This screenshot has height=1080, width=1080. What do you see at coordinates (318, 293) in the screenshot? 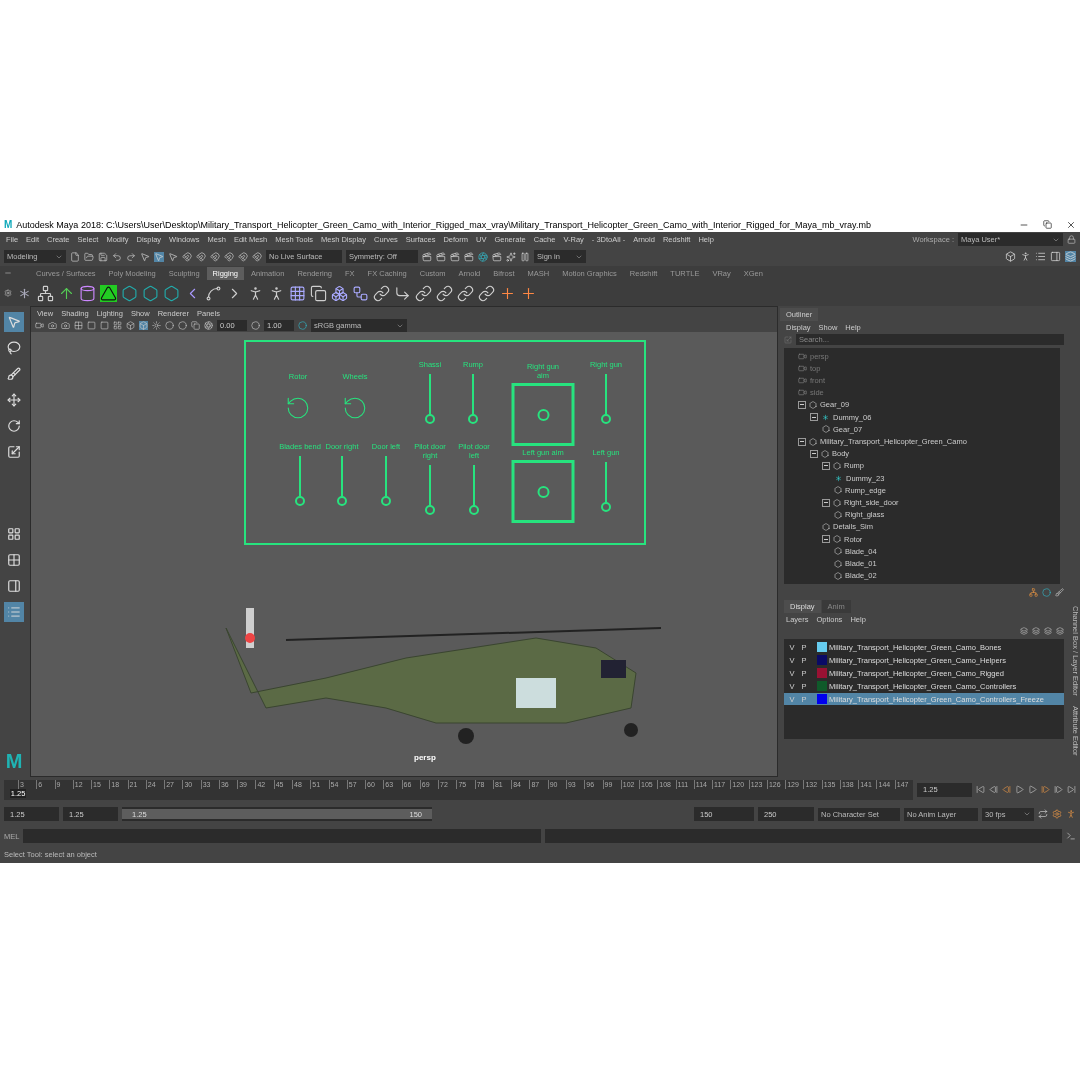
I see `copy-icon` at bounding box center [318, 293].